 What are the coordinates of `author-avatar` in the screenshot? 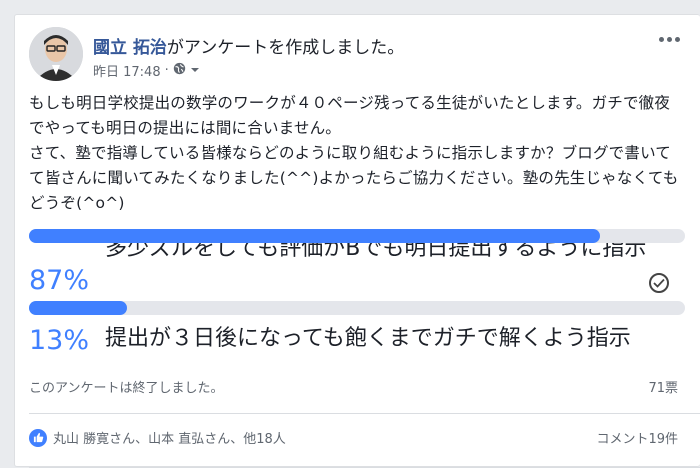 It's located at (56, 54).